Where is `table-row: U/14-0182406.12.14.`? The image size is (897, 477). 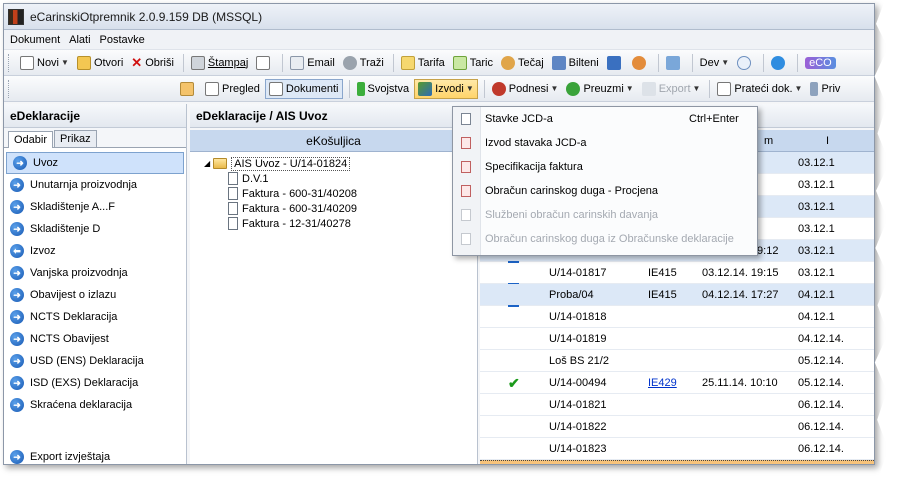
table-row: U/14-0182406.12.14. is located at coordinates (677, 462).